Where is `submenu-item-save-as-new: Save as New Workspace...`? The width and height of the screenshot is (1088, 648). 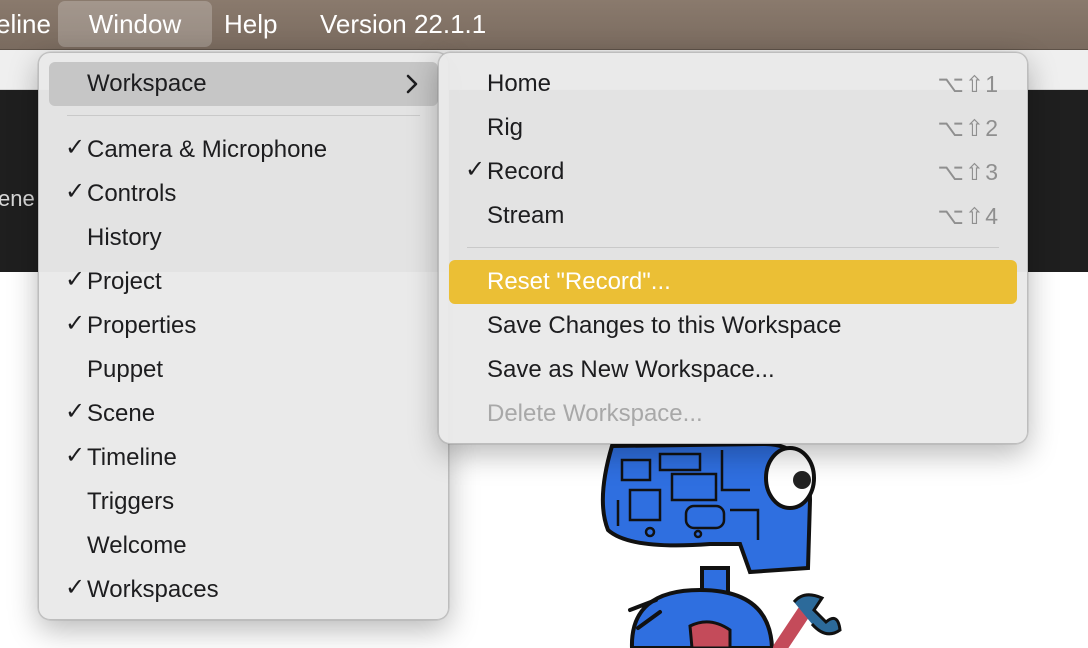 submenu-item-save-as-new: Save as New Workspace... is located at coordinates (733, 370).